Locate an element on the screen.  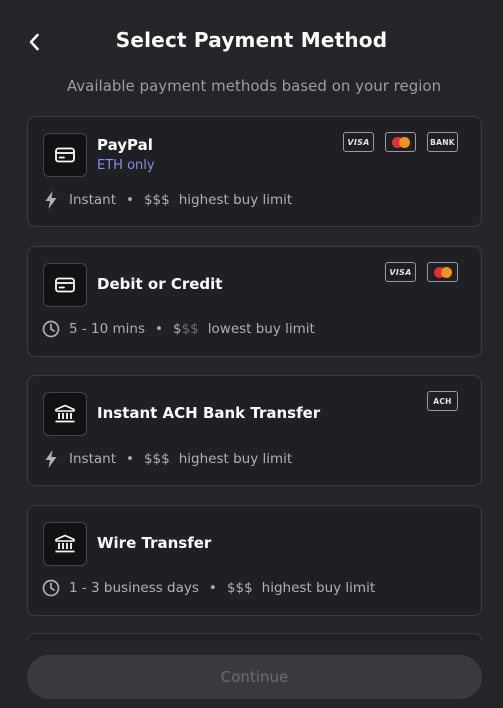
method-badges: VISA BANK is located at coordinates (400, 142).